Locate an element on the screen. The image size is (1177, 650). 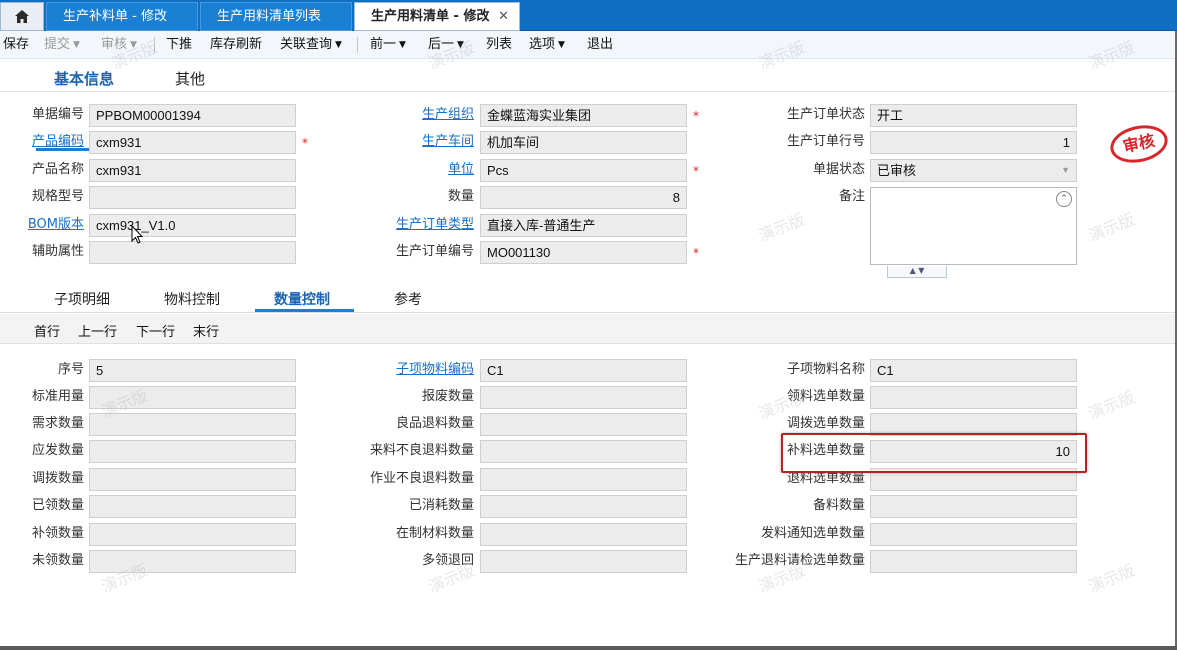
product-code-label: 产品编码 is located at coordinates (42, 142).